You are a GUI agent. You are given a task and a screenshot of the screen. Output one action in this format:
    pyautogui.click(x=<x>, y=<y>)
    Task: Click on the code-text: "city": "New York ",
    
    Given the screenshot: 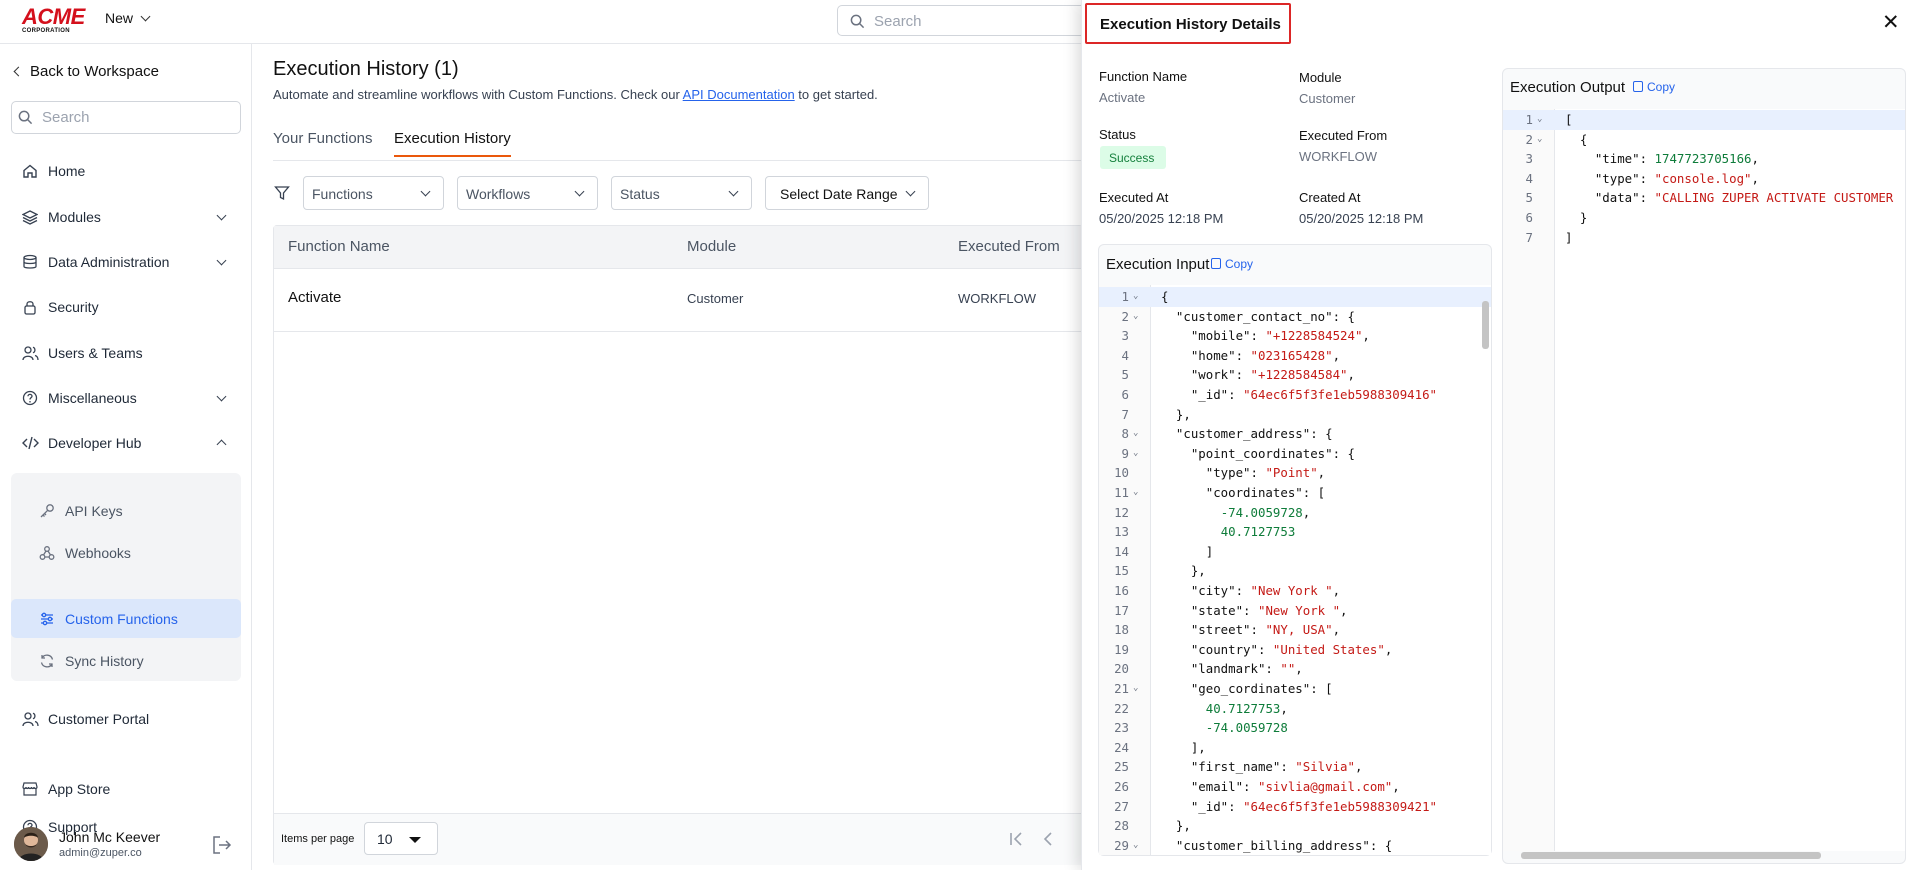 What is the action you would take?
    pyautogui.click(x=1250, y=591)
    